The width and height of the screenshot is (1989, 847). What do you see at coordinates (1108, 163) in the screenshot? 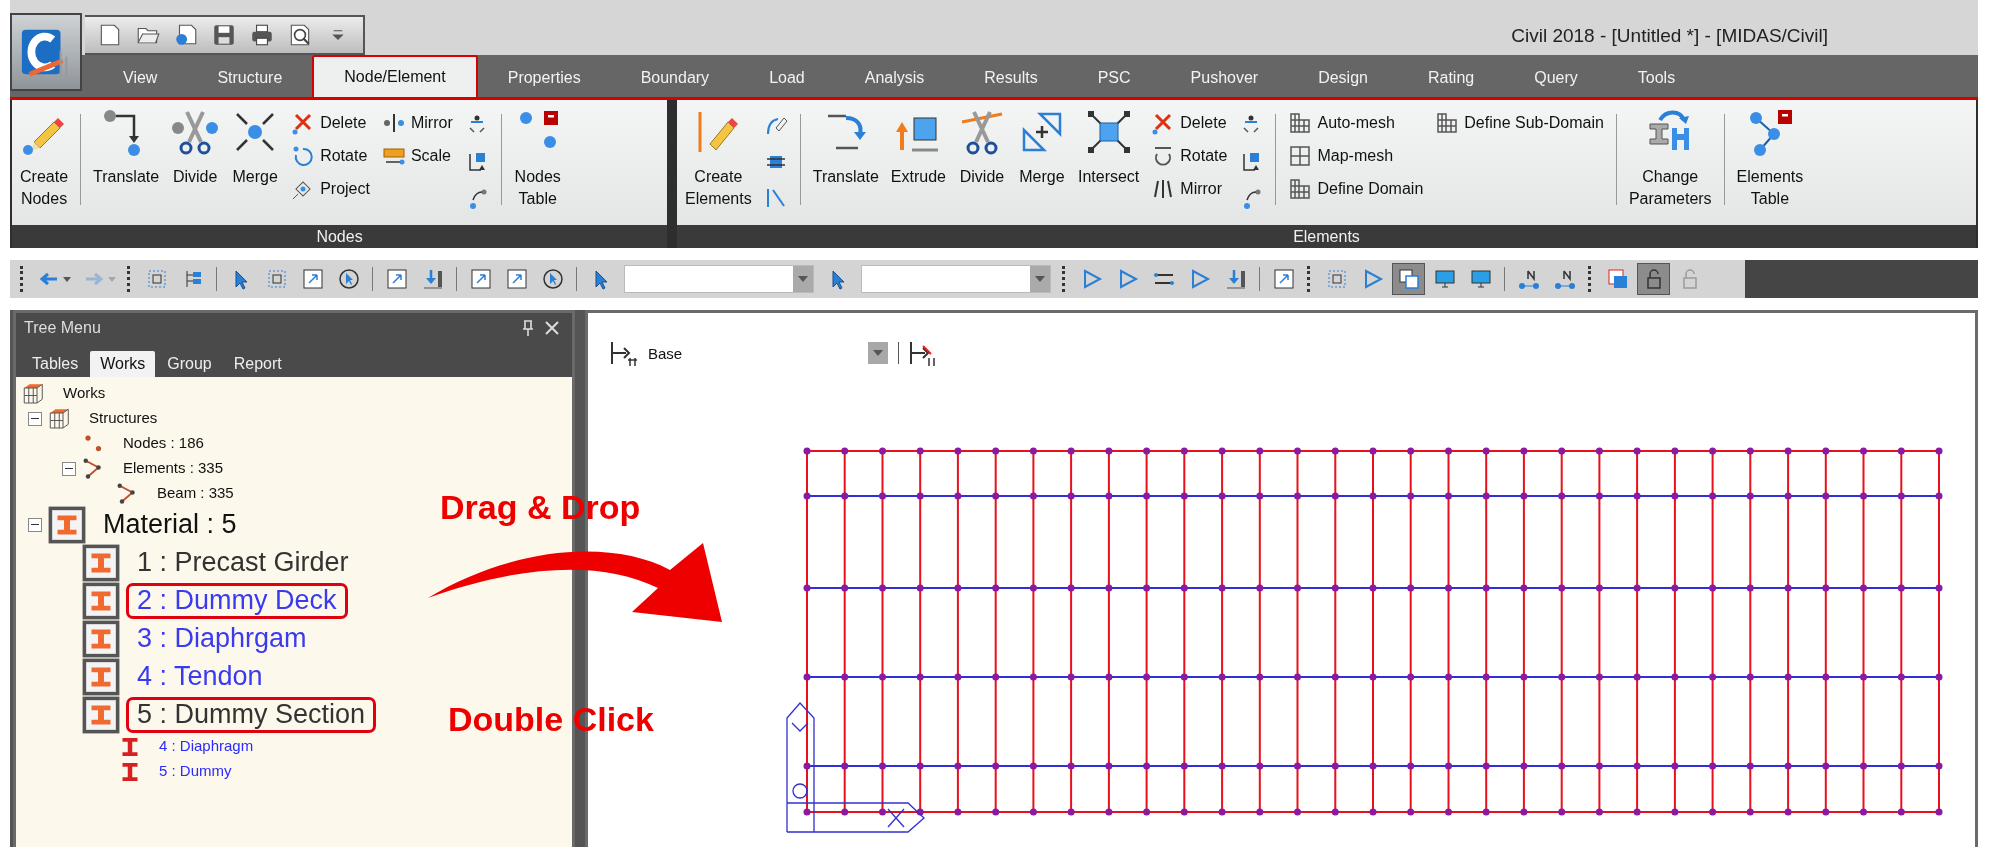
I see `ribbon-button: Intersect` at bounding box center [1108, 163].